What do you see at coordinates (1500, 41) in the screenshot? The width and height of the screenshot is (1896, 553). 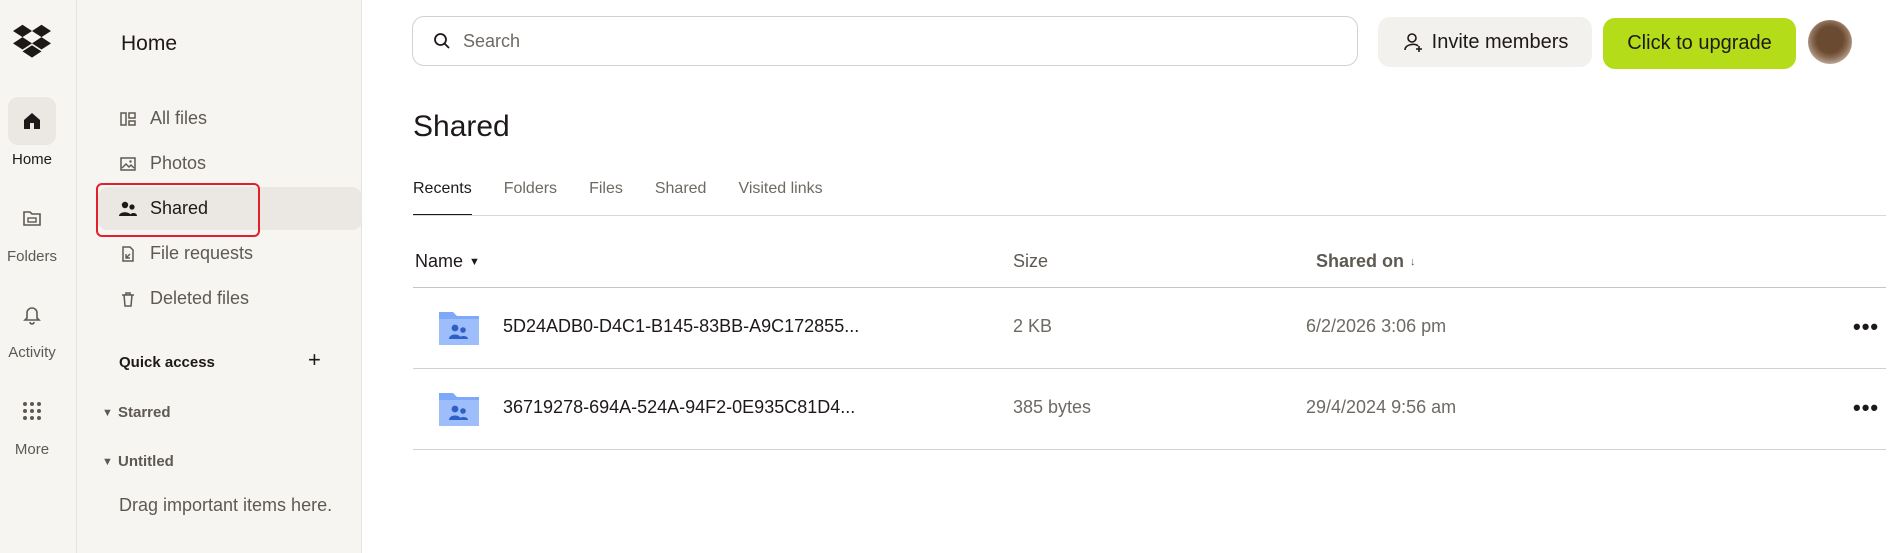 I see `invite-label: Invite members` at bounding box center [1500, 41].